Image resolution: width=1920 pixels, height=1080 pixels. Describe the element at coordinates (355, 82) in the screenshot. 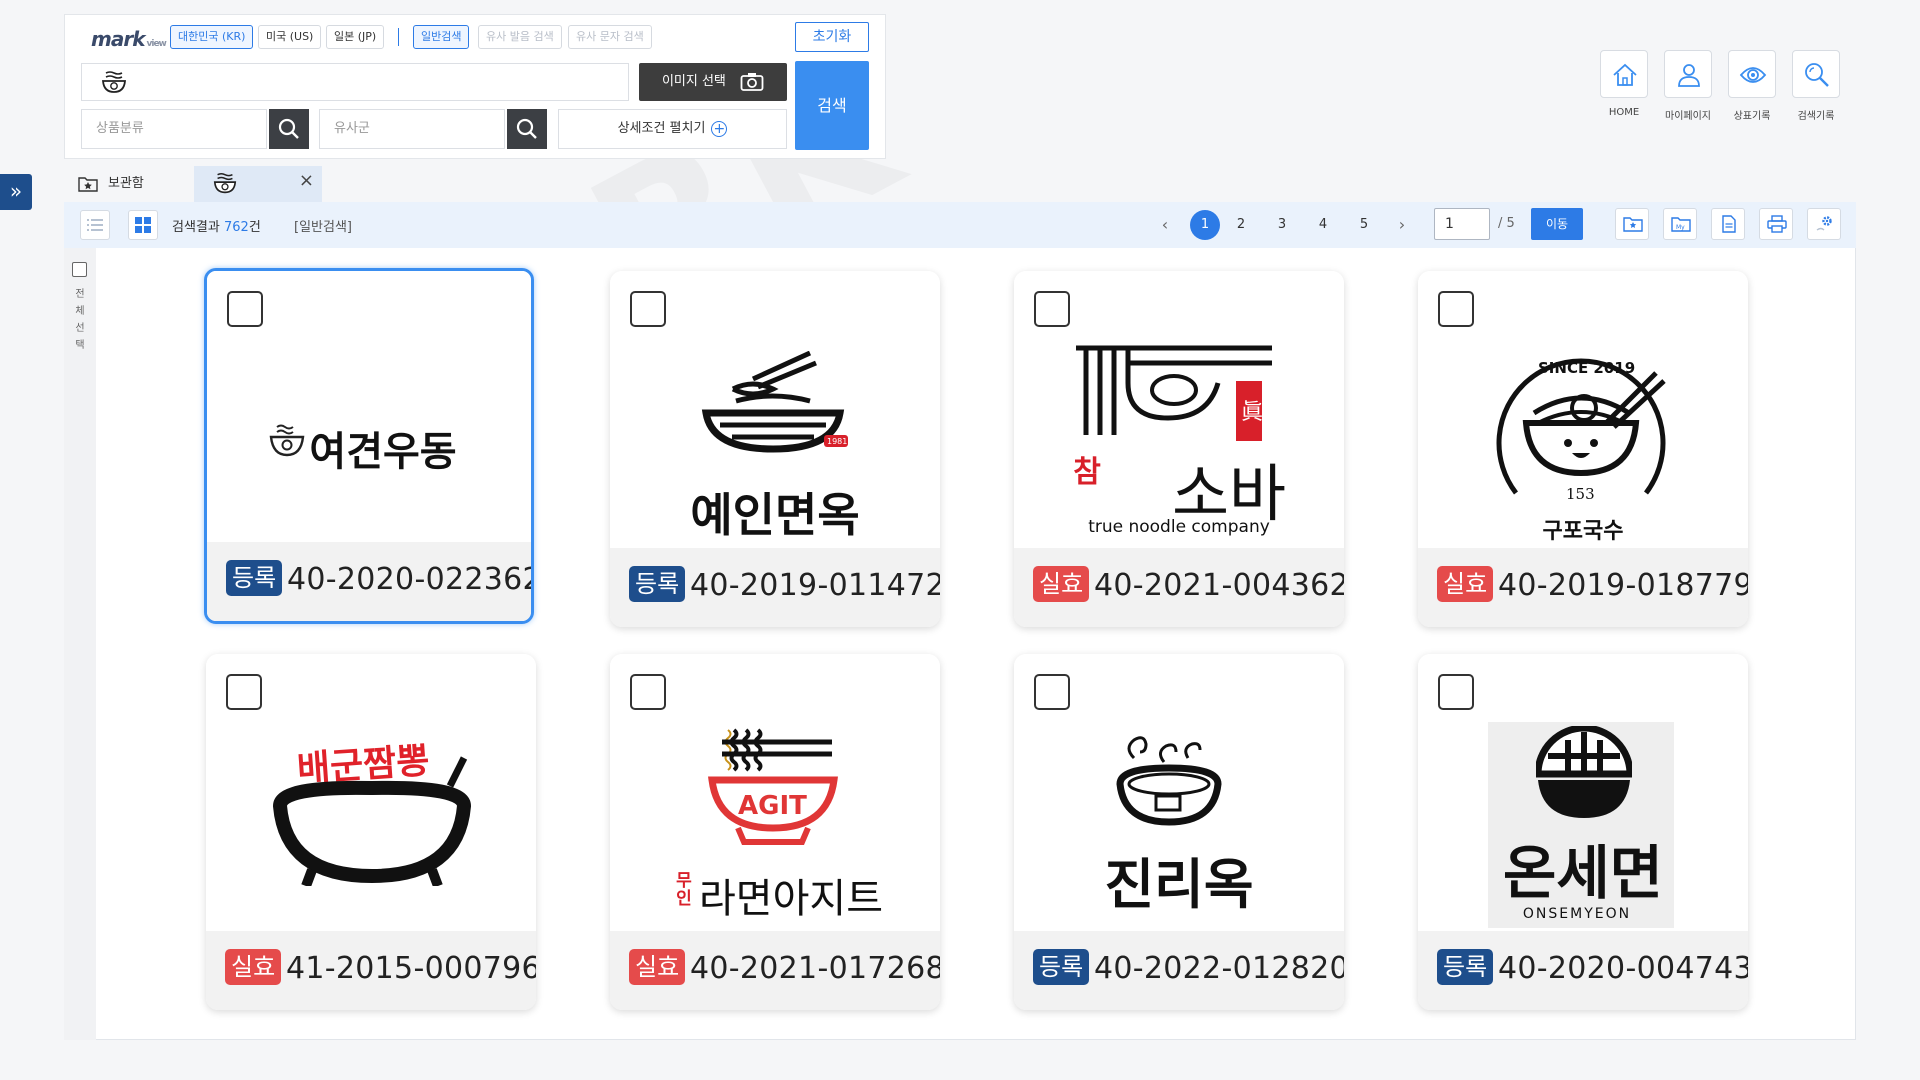

I see `search-input` at that location.